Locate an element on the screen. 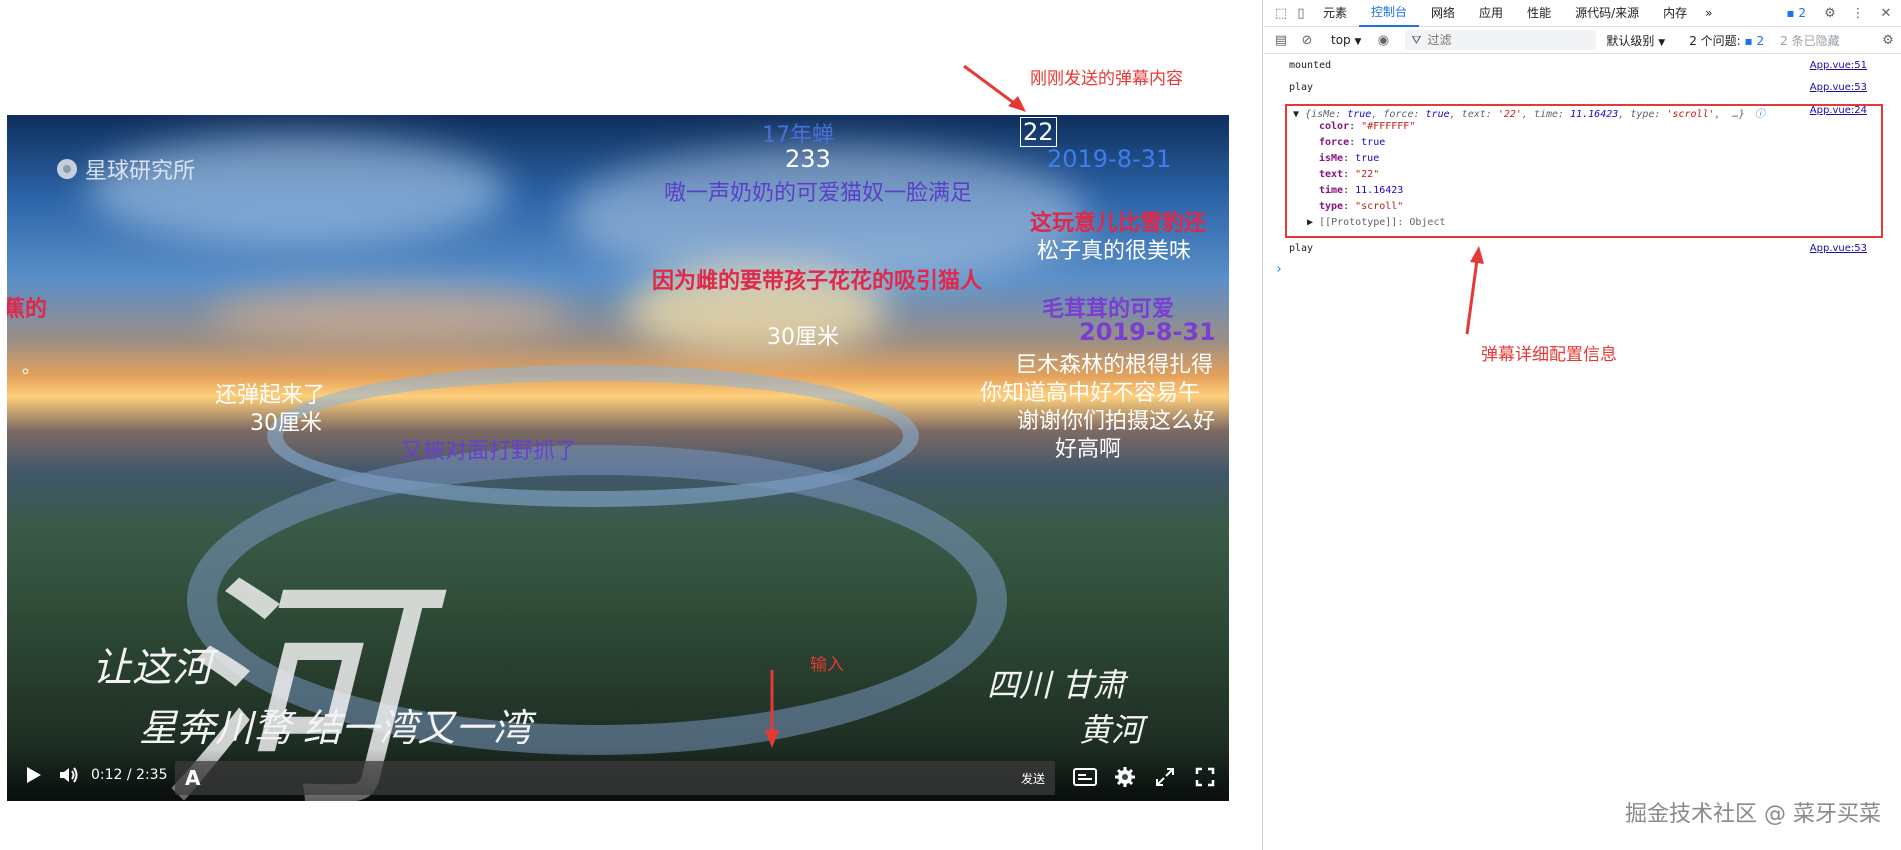 This screenshot has width=1901, height=850. prompt-chevron-icon: › is located at coordinates (1279, 269).